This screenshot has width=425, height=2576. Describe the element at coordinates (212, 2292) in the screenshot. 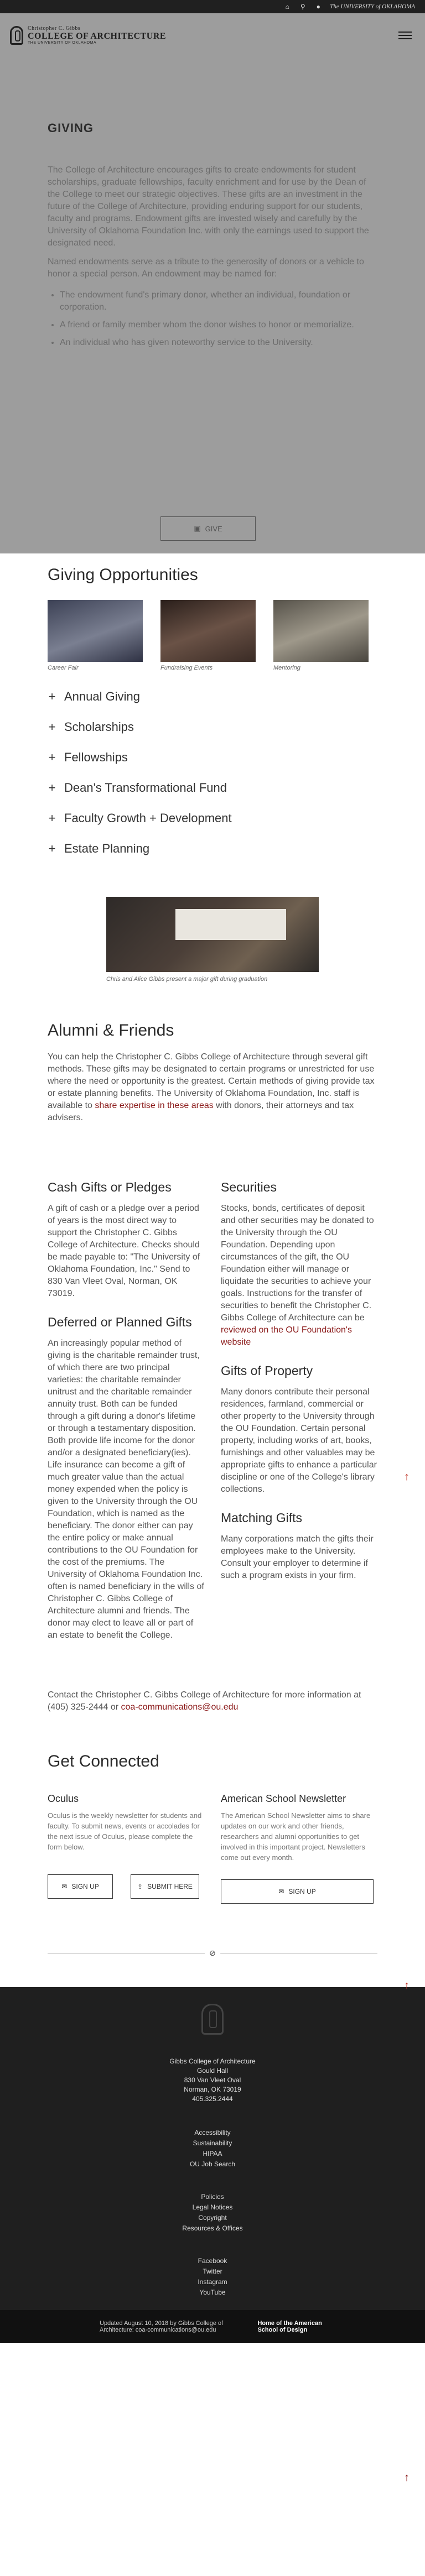

I see `social-link: YouTube` at that location.